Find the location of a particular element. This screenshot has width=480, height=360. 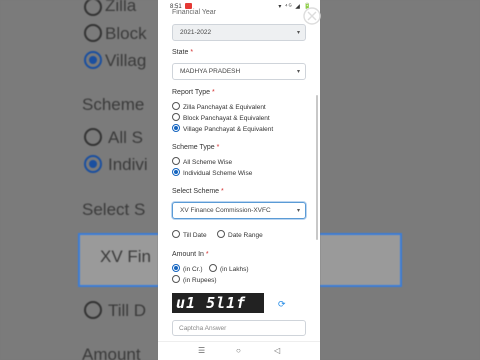

bg-radio-till is located at coordinates (93, 310).